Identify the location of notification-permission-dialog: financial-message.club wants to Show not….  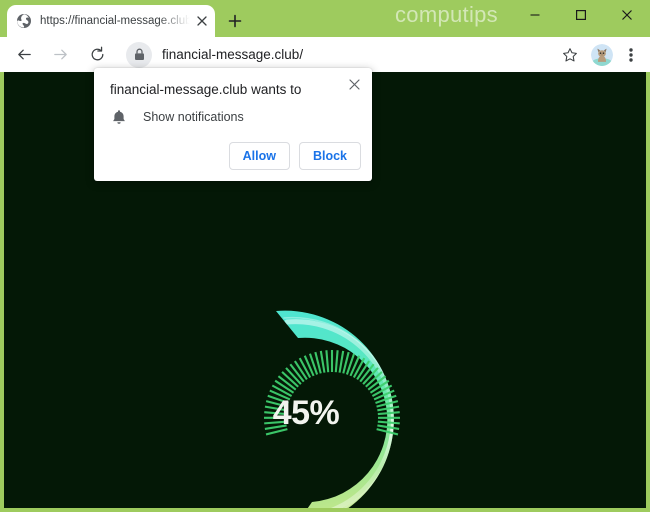
(233, 124).